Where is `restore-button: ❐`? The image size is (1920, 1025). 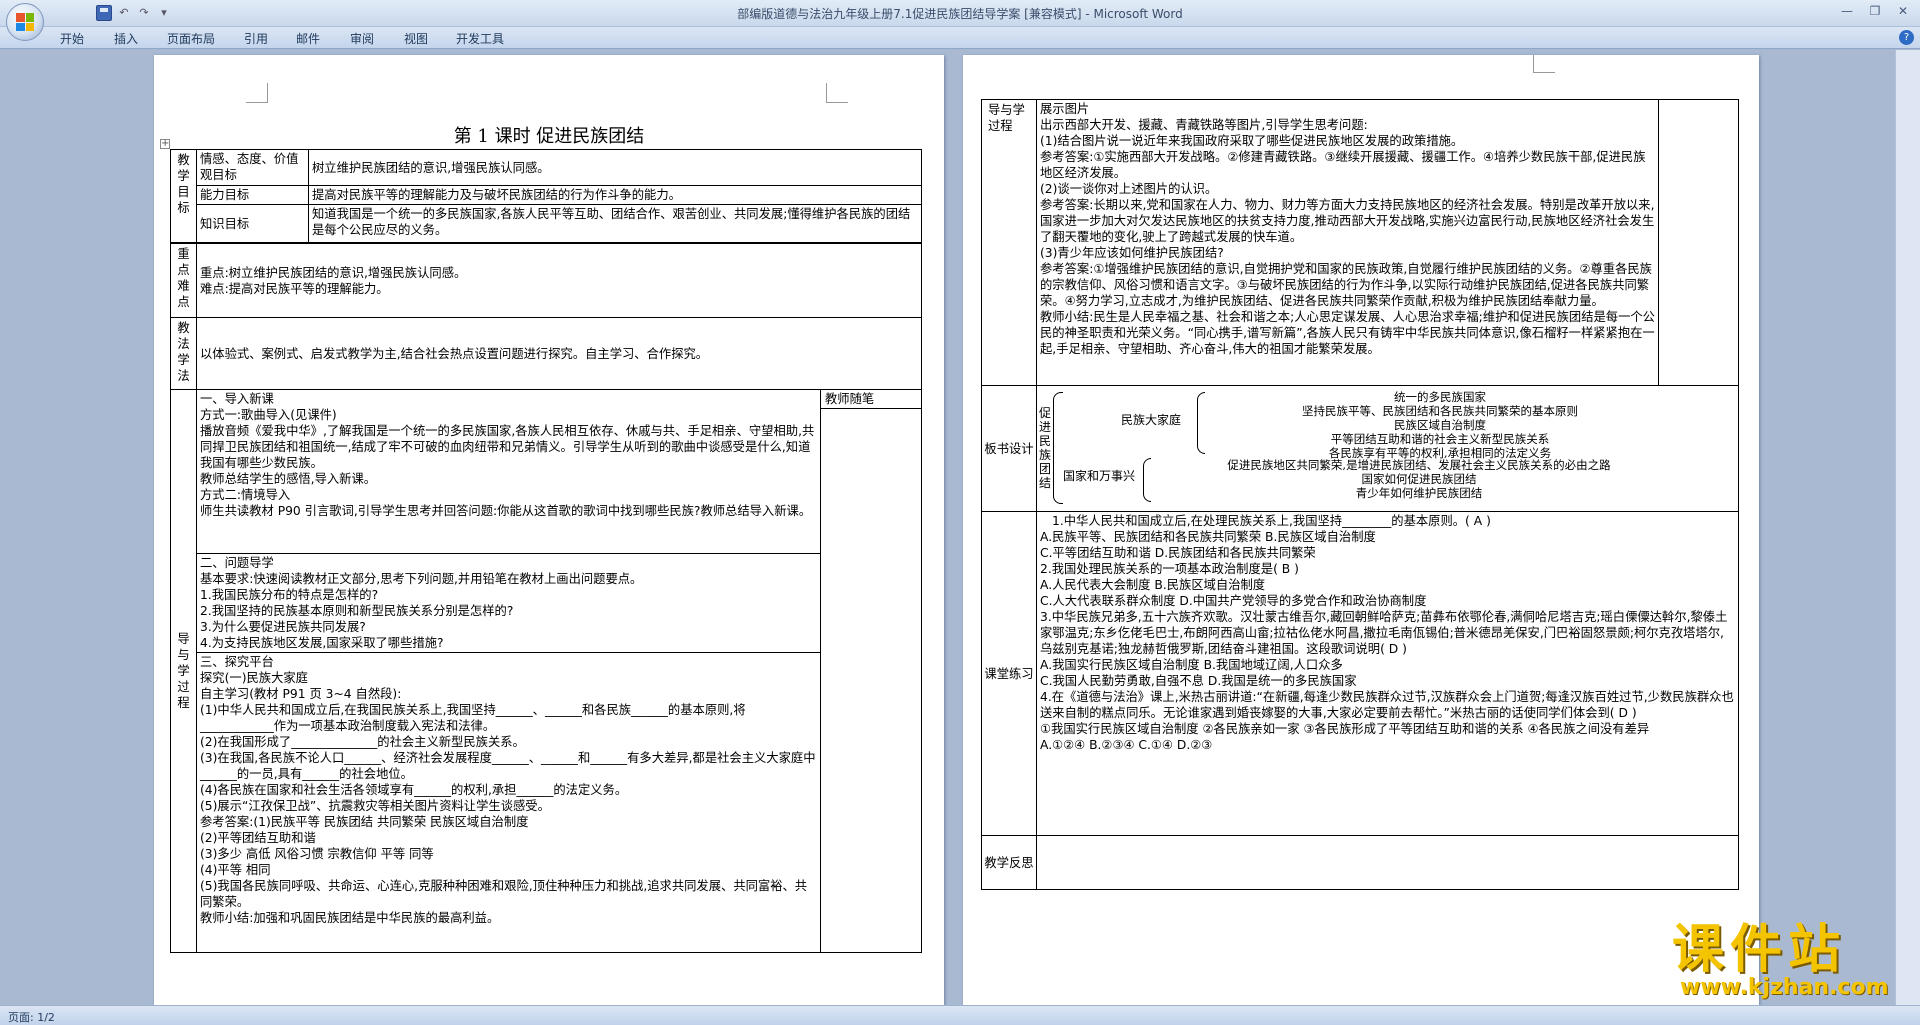 restore-button: ❐ is located at coordinates (1875, 11).